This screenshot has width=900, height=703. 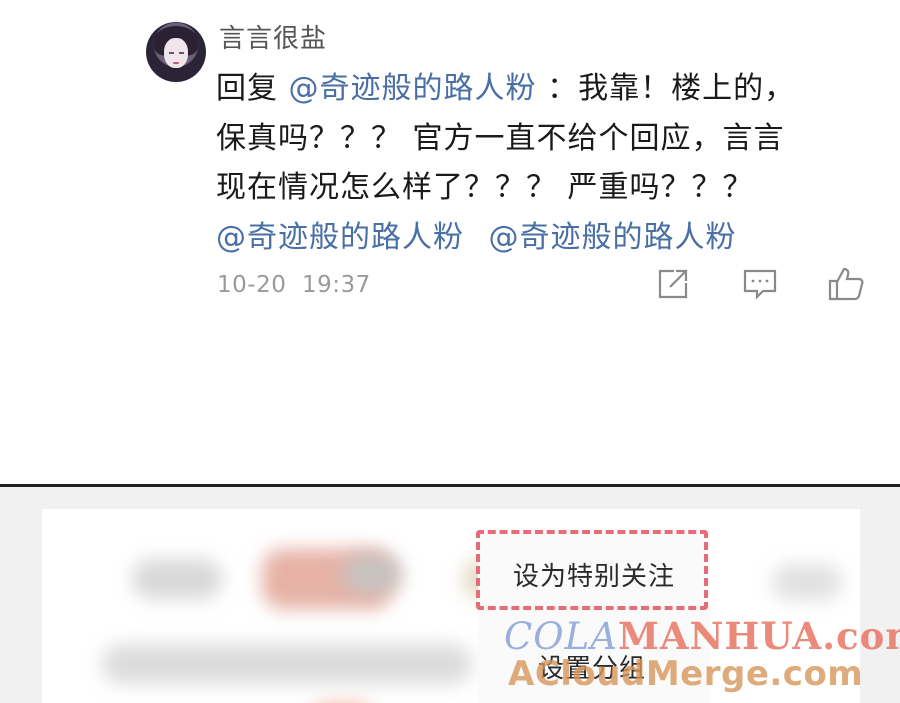 I want to click on avatar, so click(x=176, y=52).